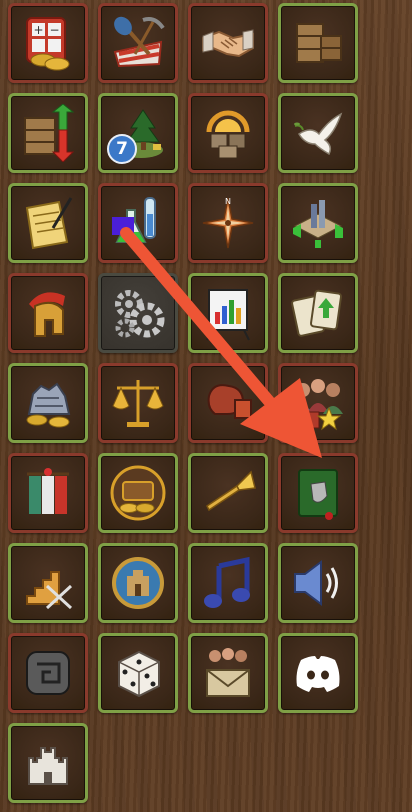 This screenshot has width=412, height=812. I want to click on tile-castle-medallion, so click(138, 583).